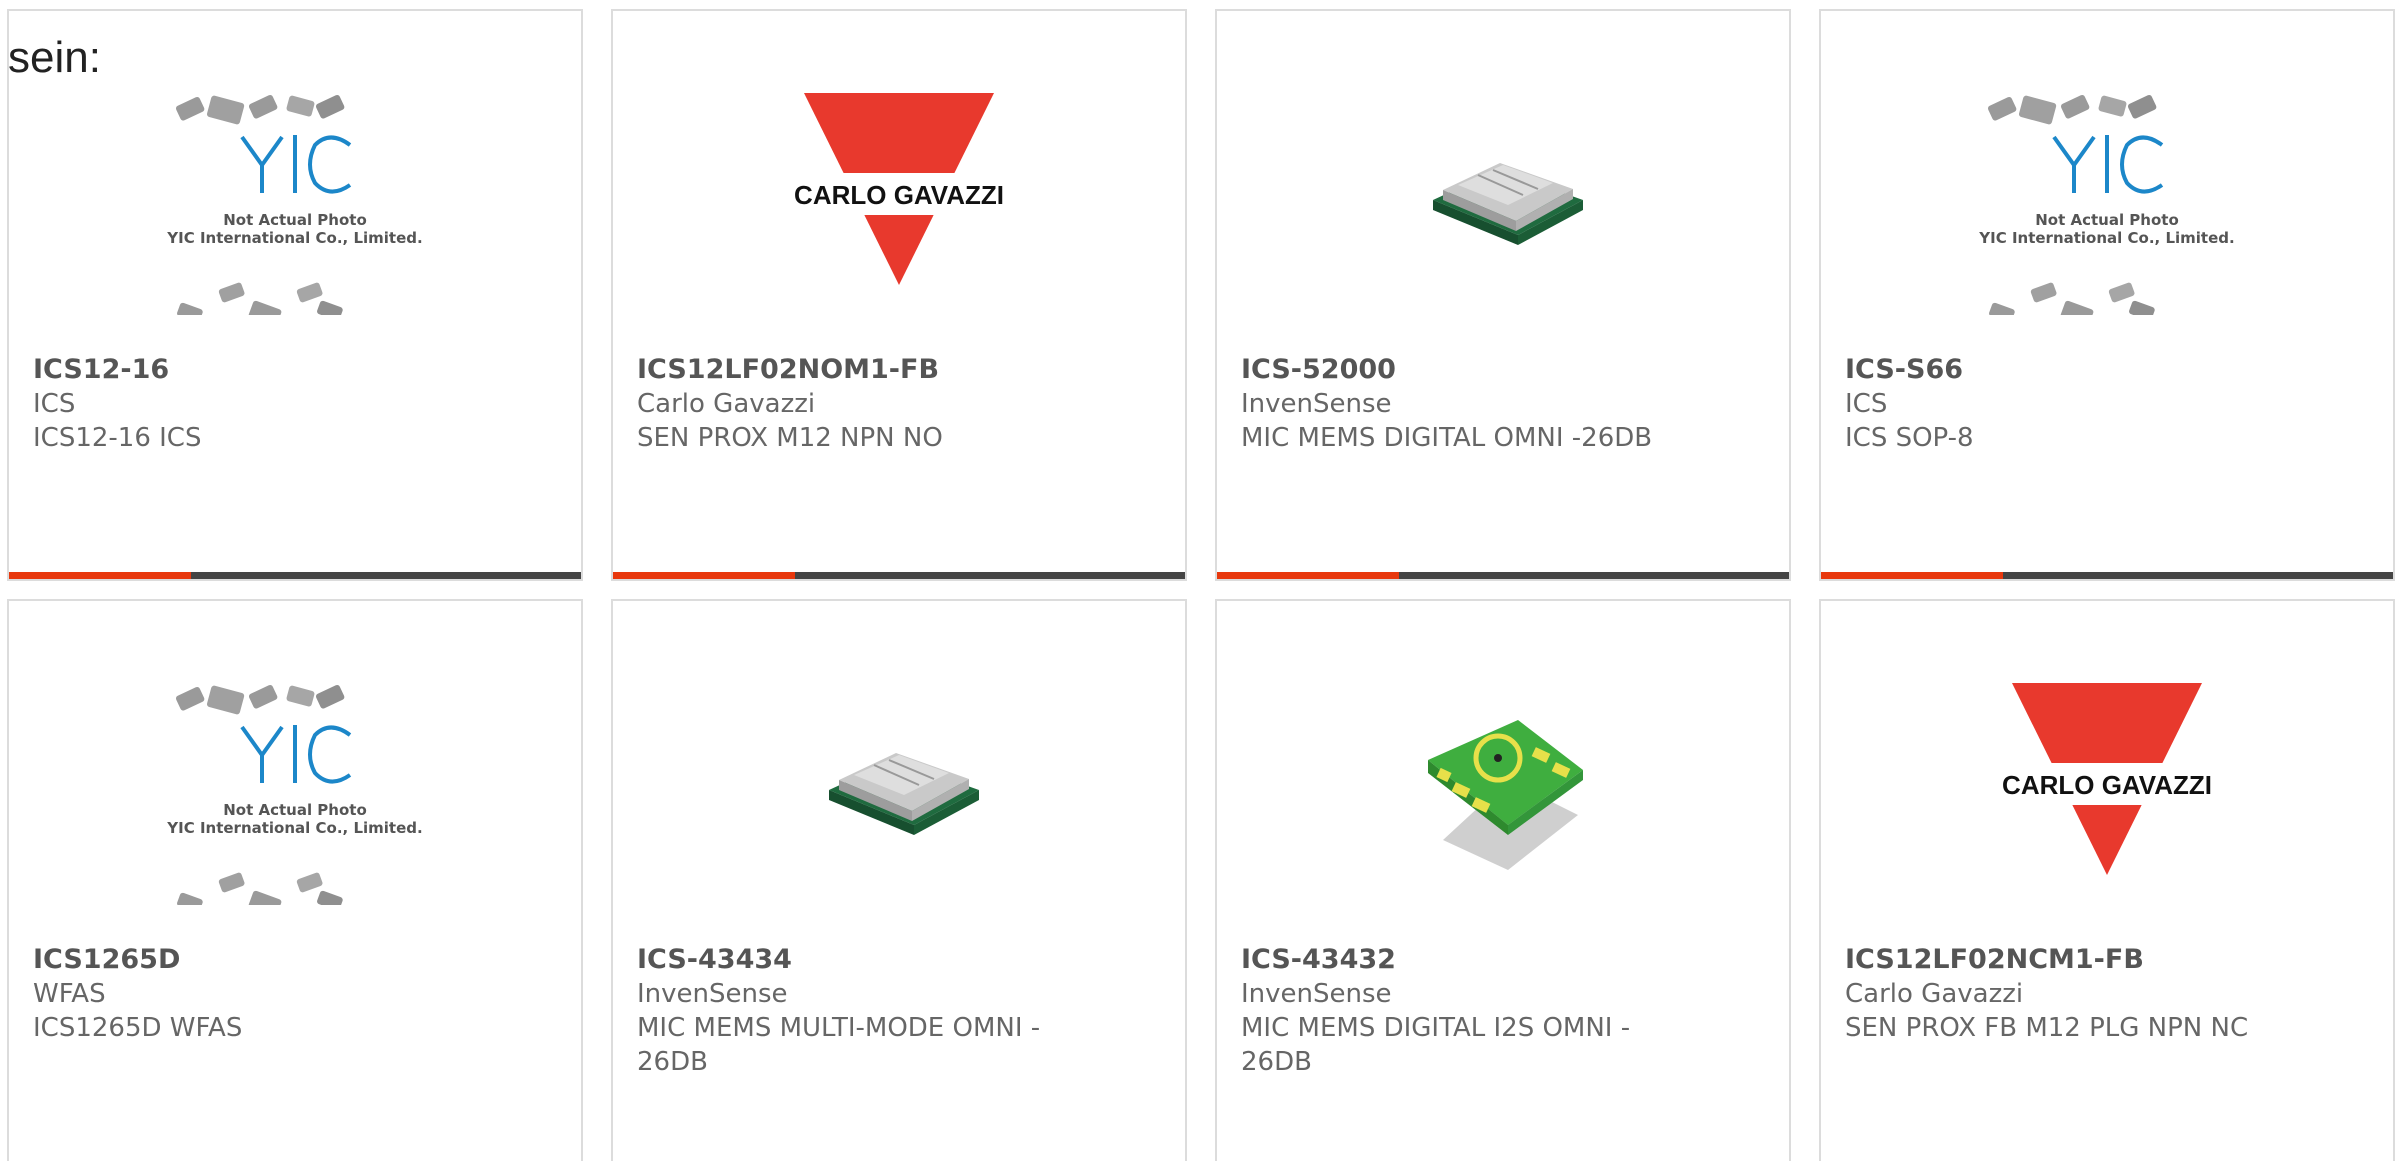  What do you see at coordinates (1447, 438) in the screenshot?
I see `description: MIC MEMS DIGITAL OMNI -26DB` at bounding box center [1447, 438].